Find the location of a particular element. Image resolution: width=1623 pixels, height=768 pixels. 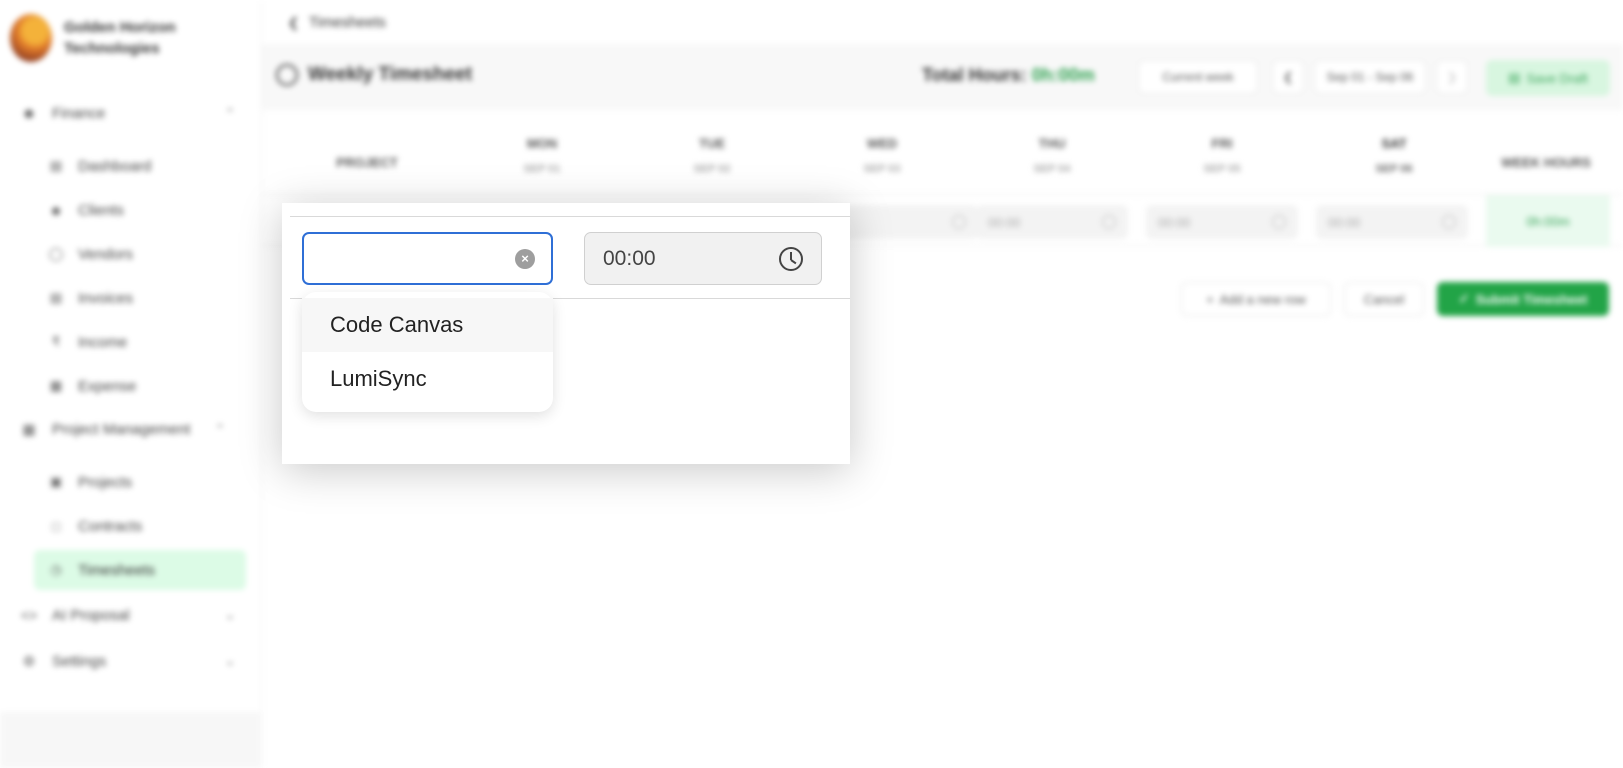

day-header-thu: THU SEP 04 is located at coordinates (1052, 155).